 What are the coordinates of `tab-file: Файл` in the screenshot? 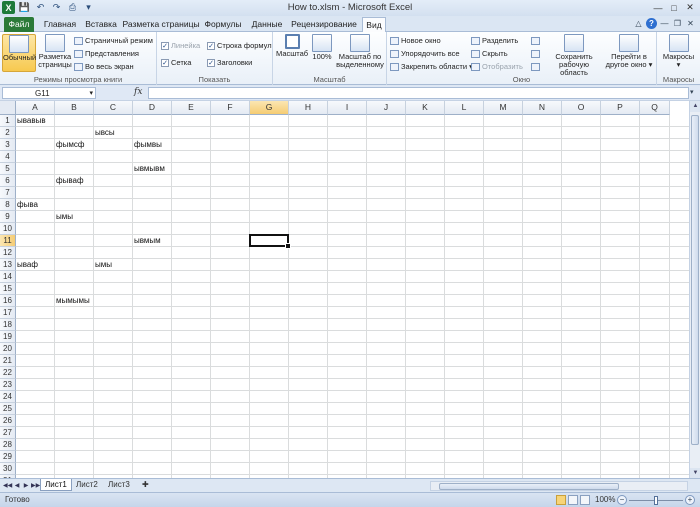 It's located at (19, 24).